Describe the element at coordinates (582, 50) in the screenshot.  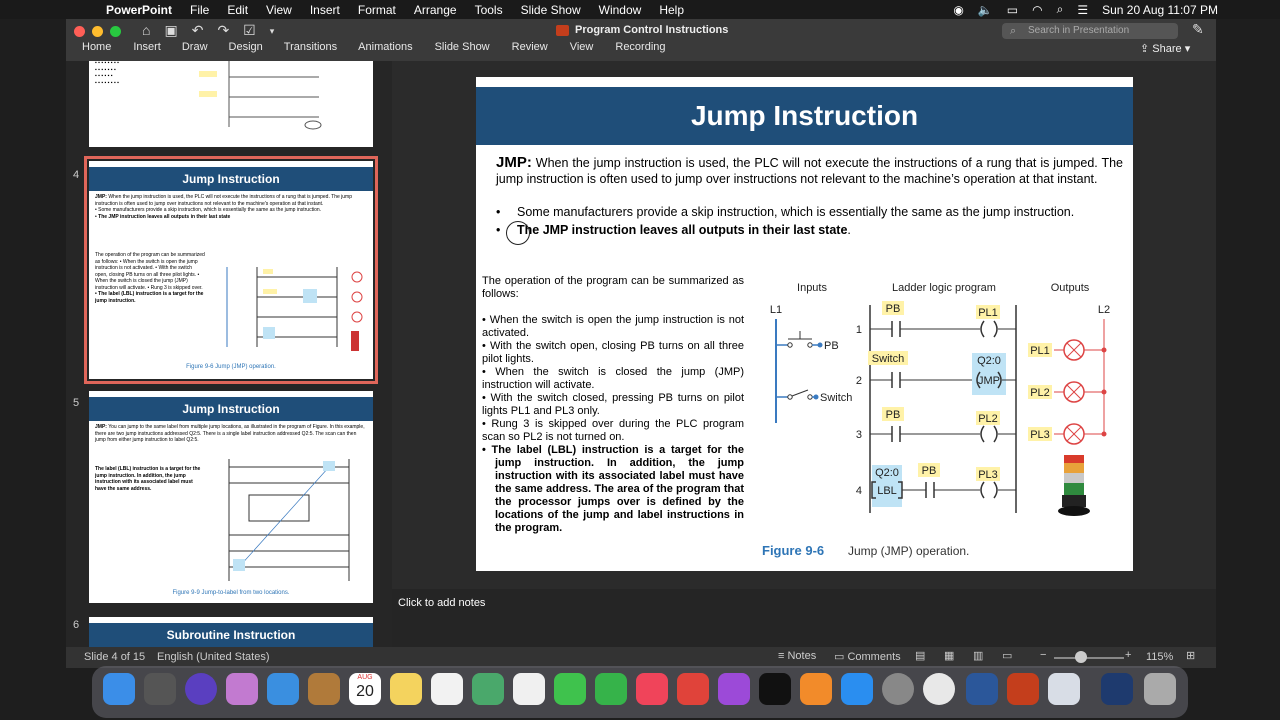
I see `tab-view: View` at that location.